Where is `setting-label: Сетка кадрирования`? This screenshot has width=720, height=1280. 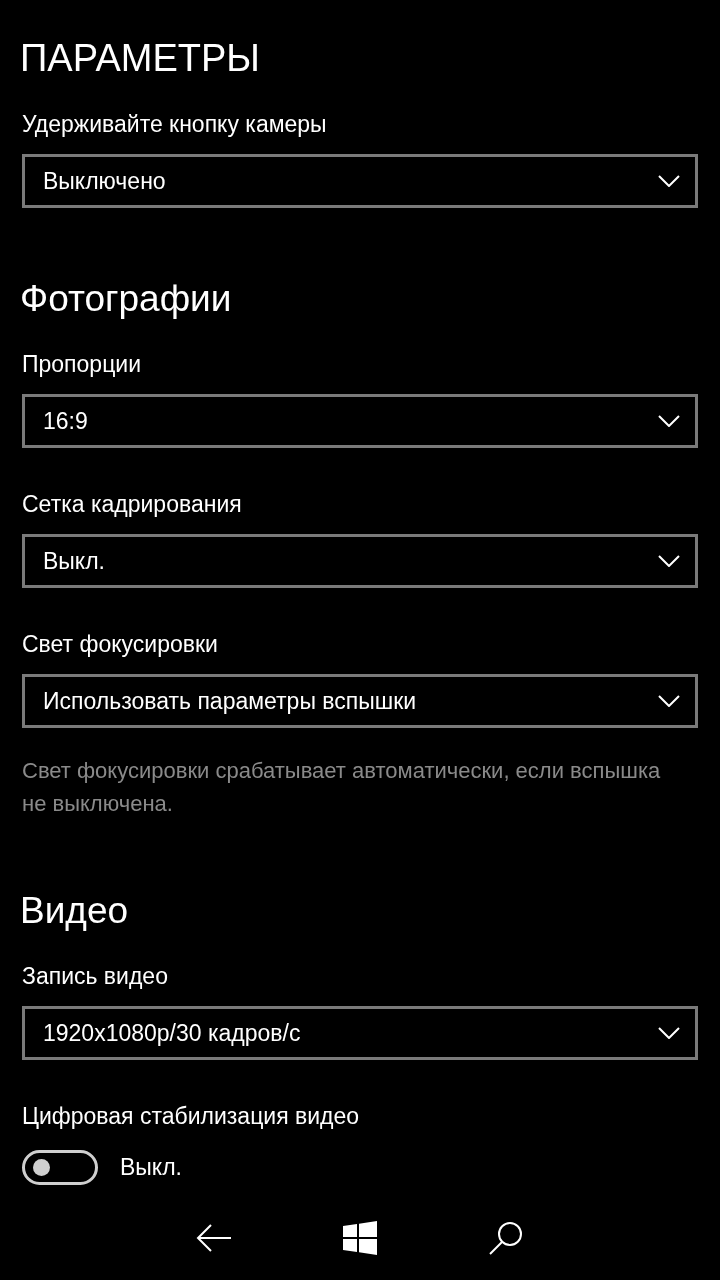 setting-label: Сетка кадрирования is located at coordinates (132, 504).